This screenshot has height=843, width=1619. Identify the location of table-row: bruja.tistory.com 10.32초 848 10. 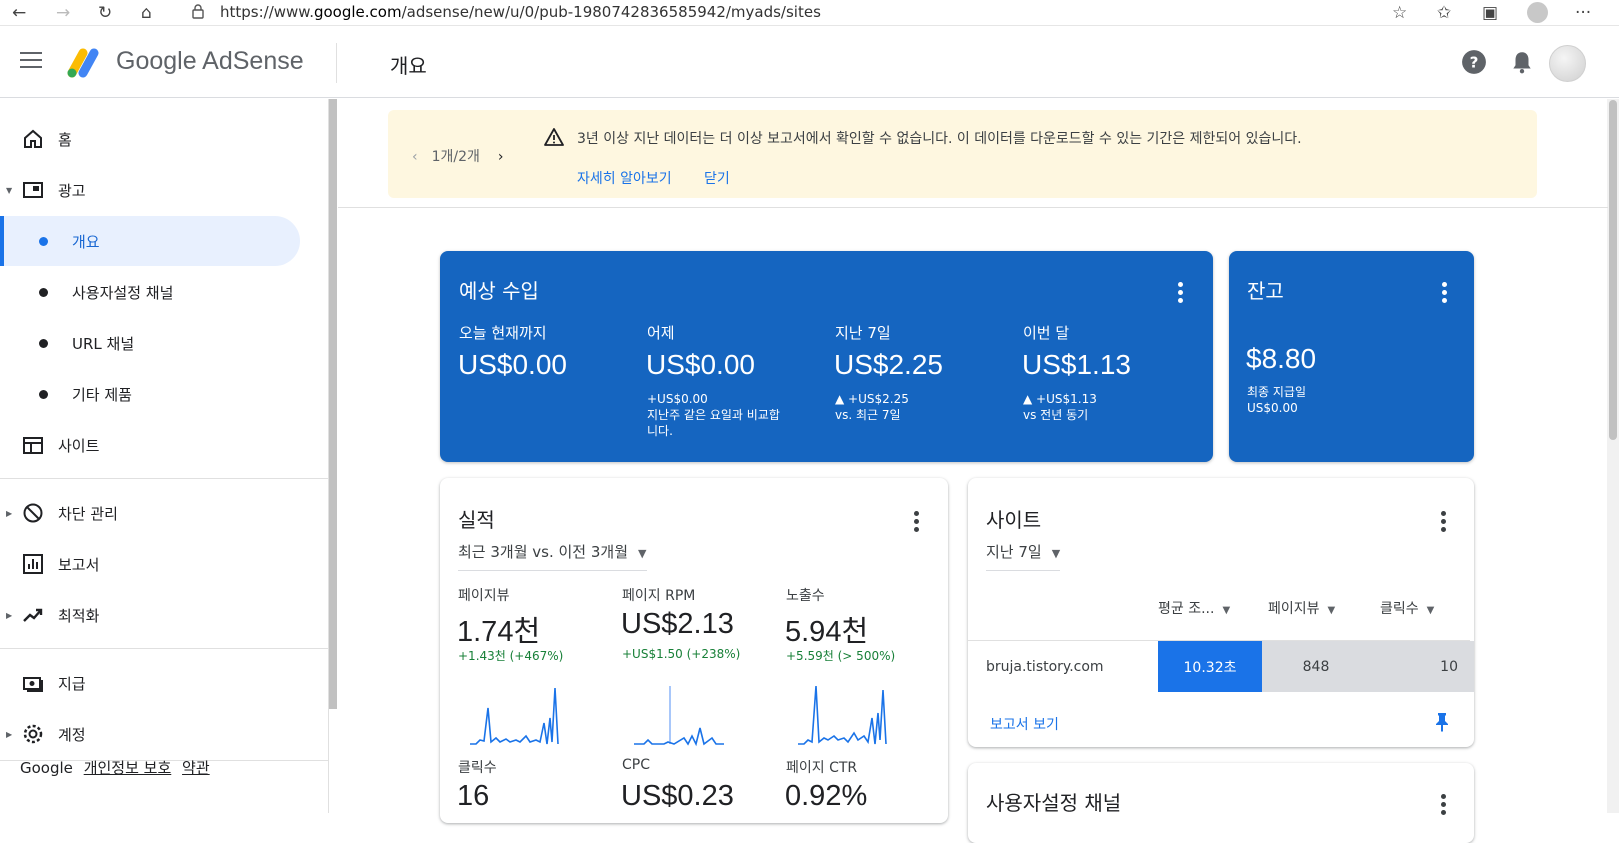
(1221, 666).